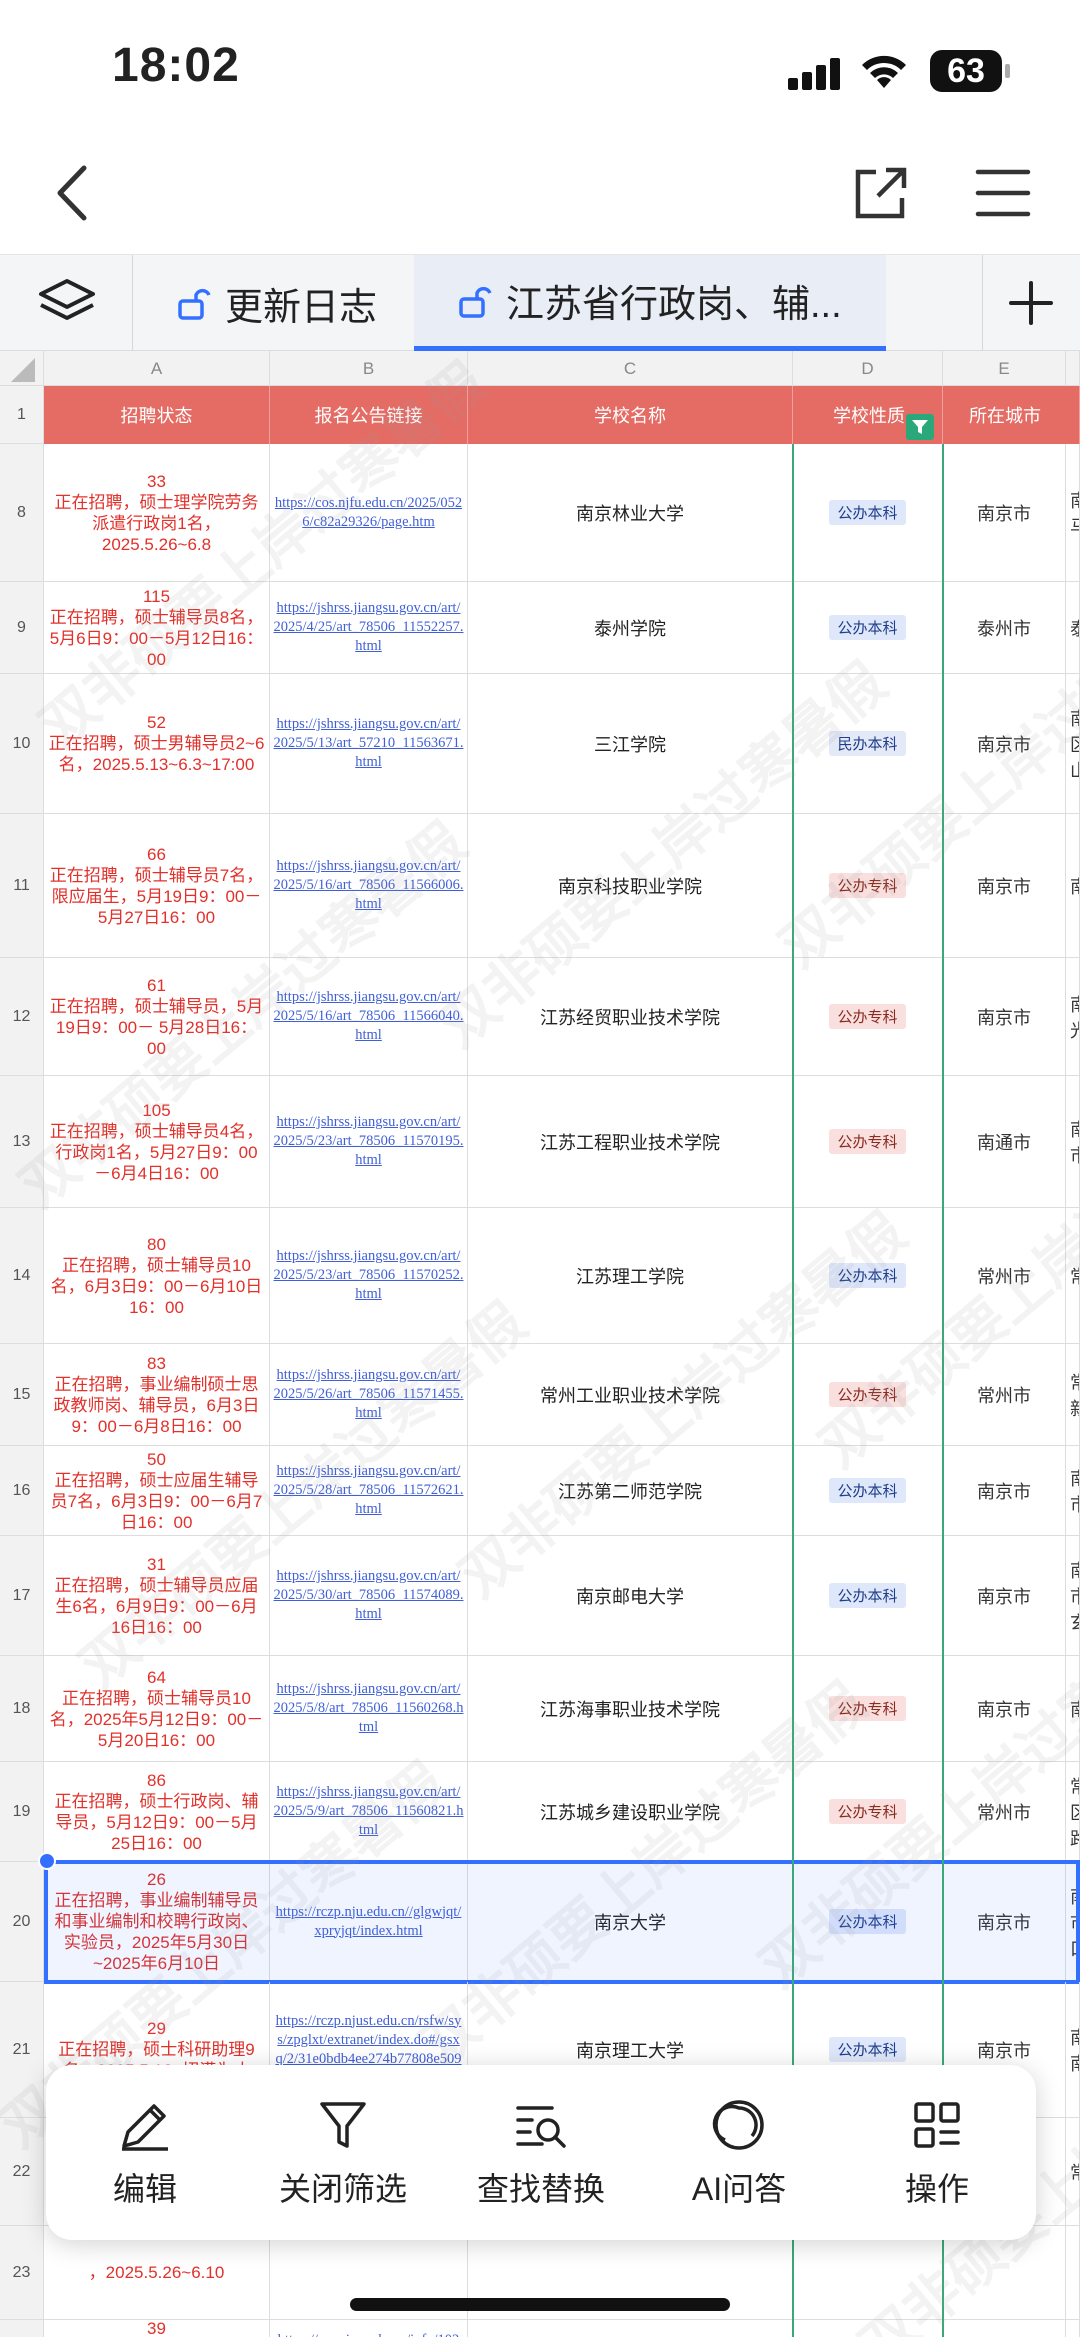 The image size is (1080, 2337). What do you see at coordinates (273, 303) in the screenshot?
I see `tab-update-log: 更新日志` at bounding box center [273, 303].